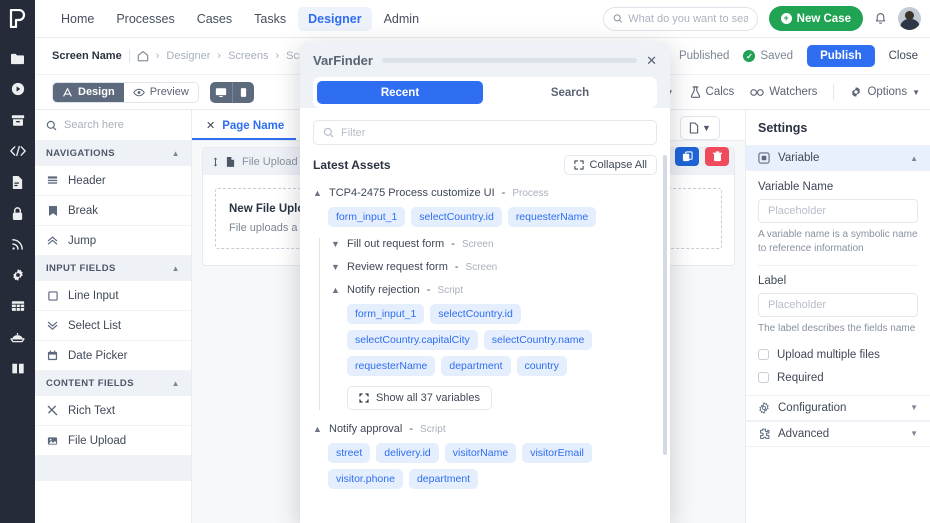 The image size is (930, 523). I want to click on lock-icon, so click(18, 213).